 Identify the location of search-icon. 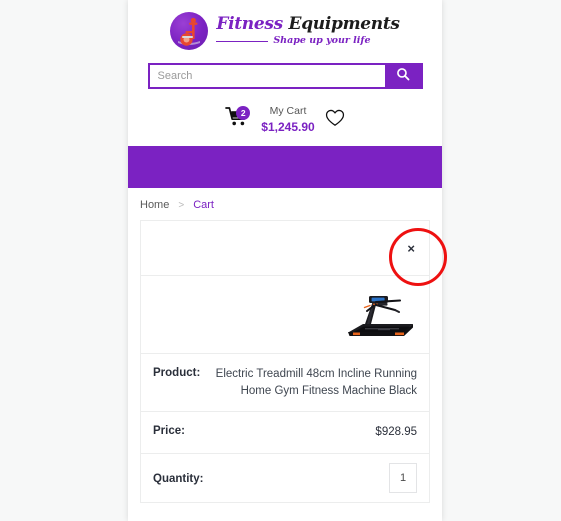
(403, 76).